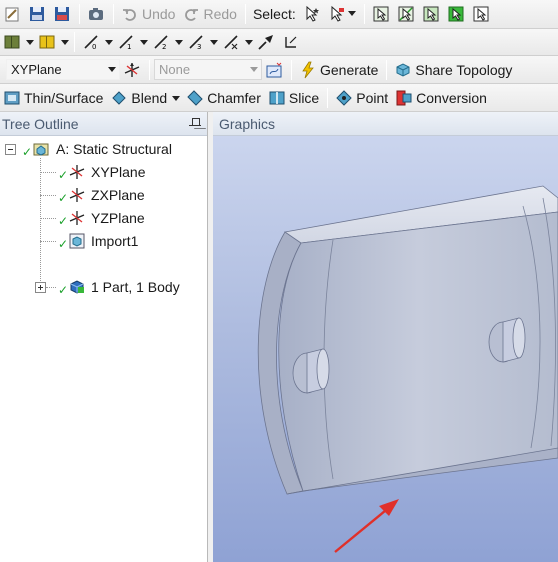 The image size is (558, 562). I want to click on redo-icon, so click(191, 14).